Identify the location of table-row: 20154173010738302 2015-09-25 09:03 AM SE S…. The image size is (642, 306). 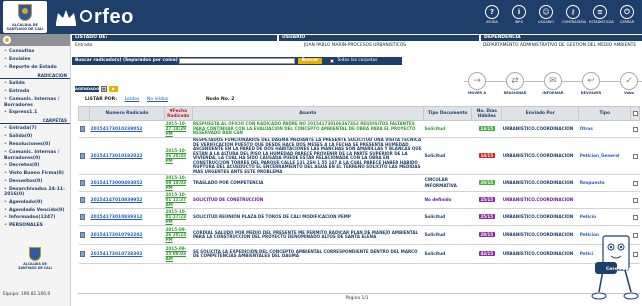
(359, 254).